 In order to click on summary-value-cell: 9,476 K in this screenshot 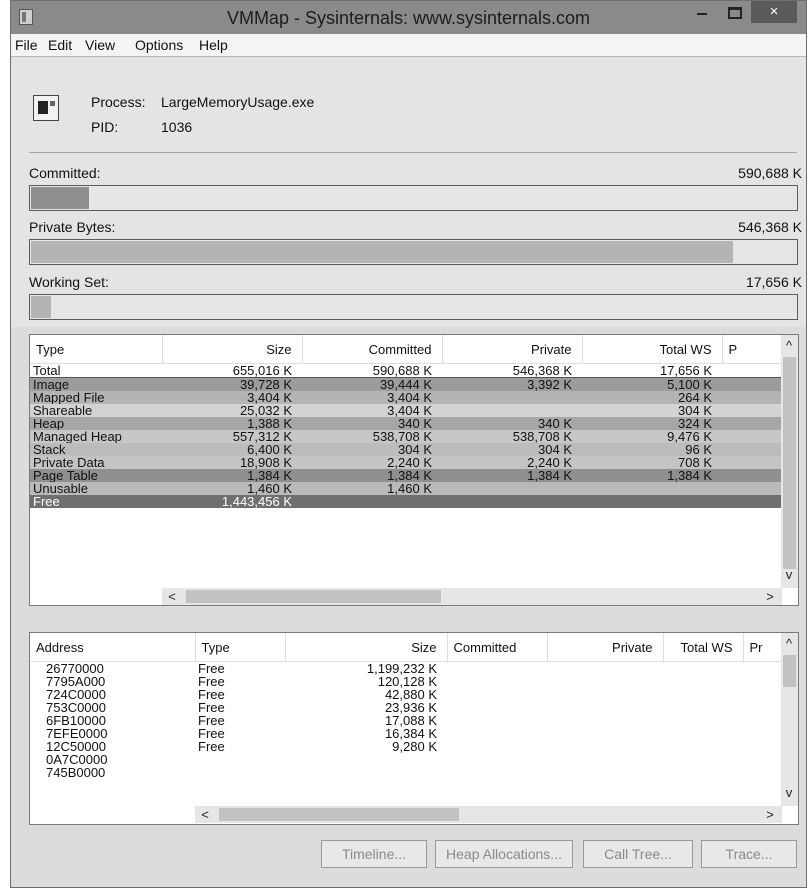, I will do `click(689, 436)`.